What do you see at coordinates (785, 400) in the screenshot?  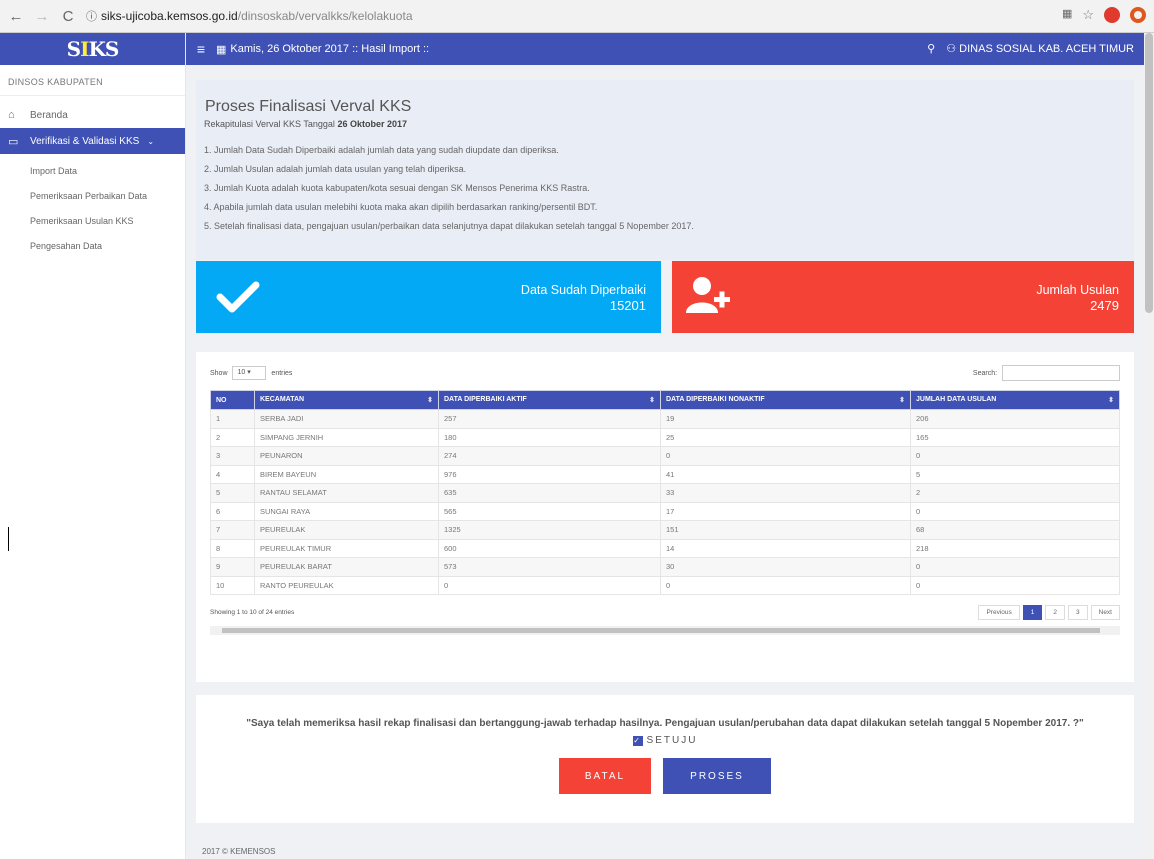 I see `column-header-nonaktif: DATA DIPERBAIKI NONAKTIF ⬍` at bounding box center [785, 400].